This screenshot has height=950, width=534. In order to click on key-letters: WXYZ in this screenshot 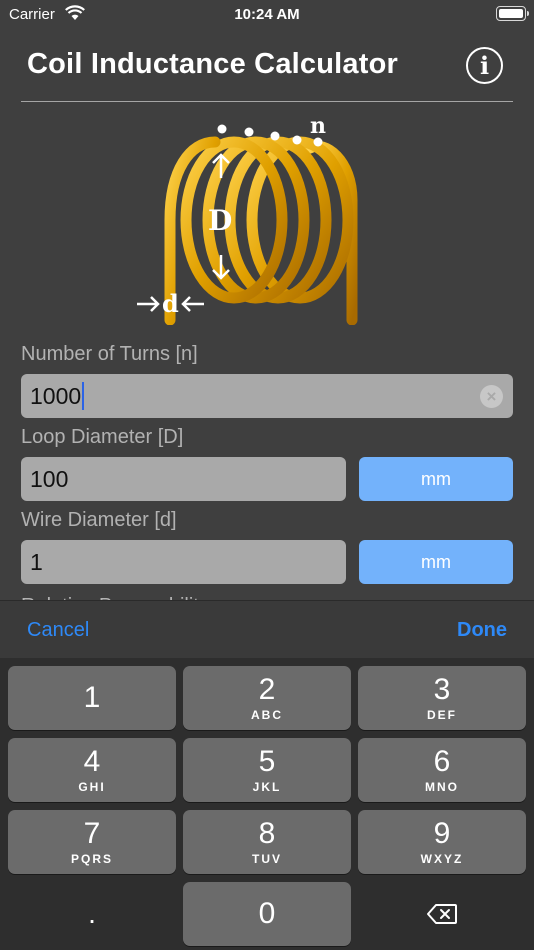, I will do `click(442, 858)`.